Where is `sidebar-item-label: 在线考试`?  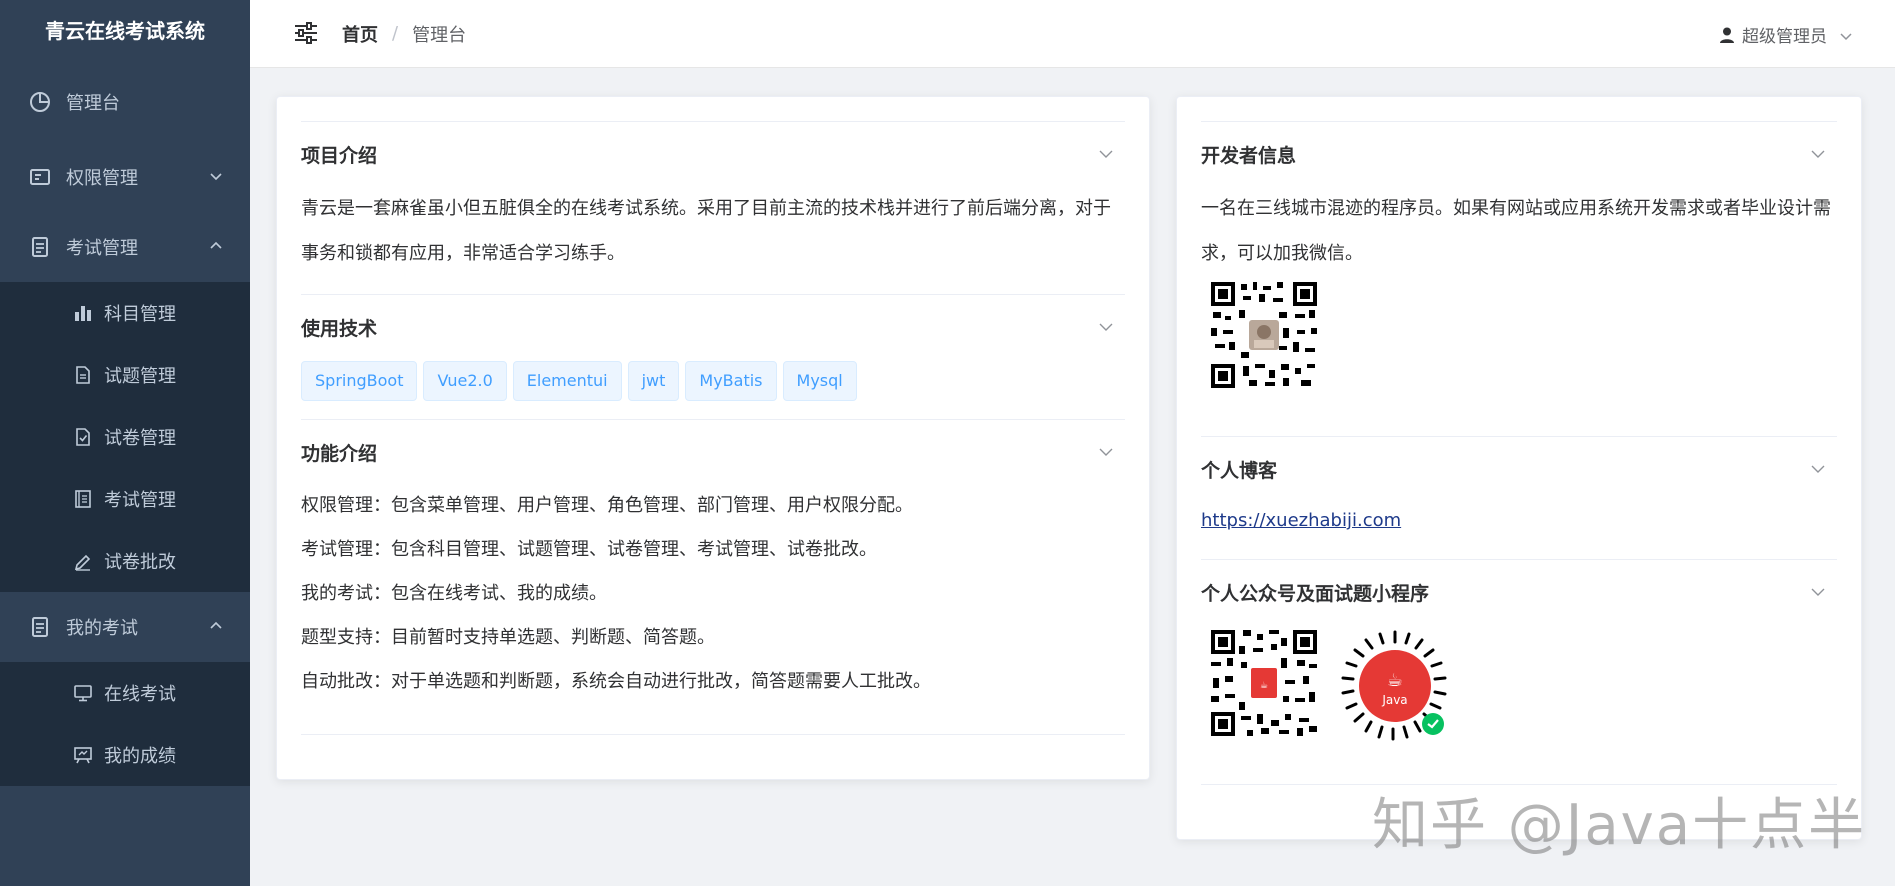
sidebar-item-label: 在线考试 is located at coordinates (140, 694).